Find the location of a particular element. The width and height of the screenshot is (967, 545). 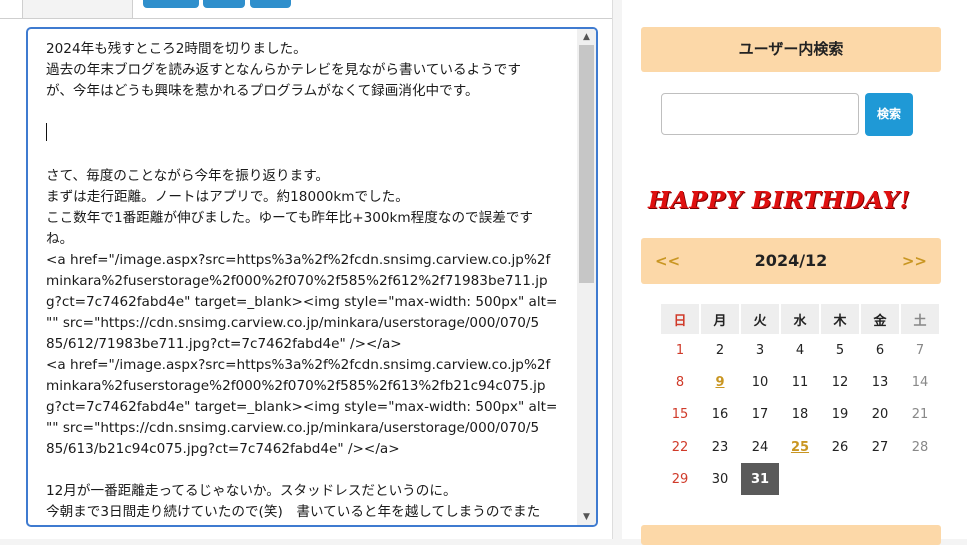

calendar-next-month-link: >> is located at coordinates (914, 261).